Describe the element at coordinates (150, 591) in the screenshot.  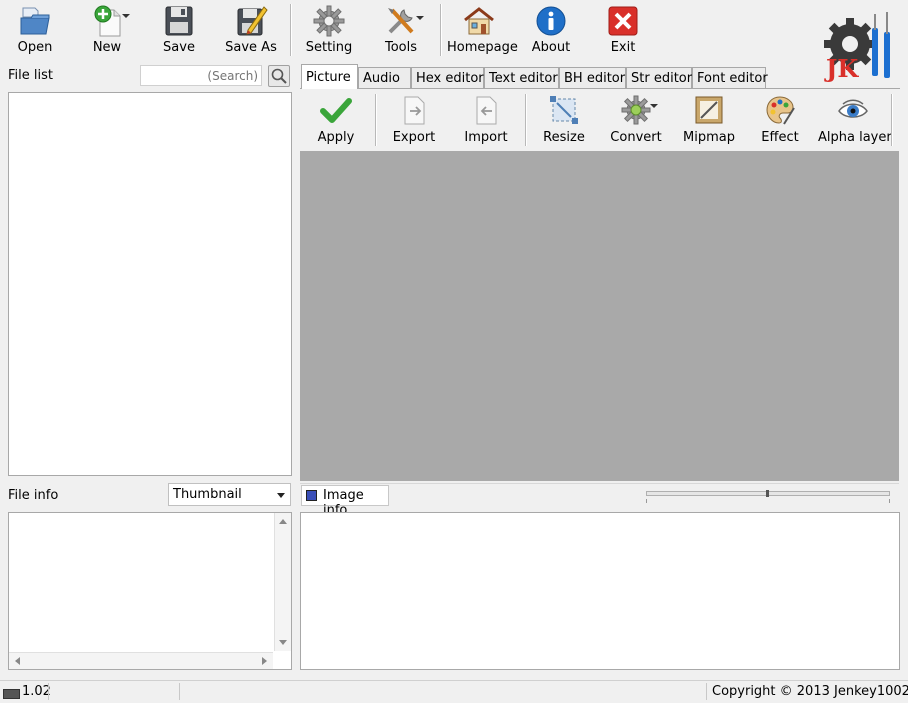
I see `file-info-panel` at that location.